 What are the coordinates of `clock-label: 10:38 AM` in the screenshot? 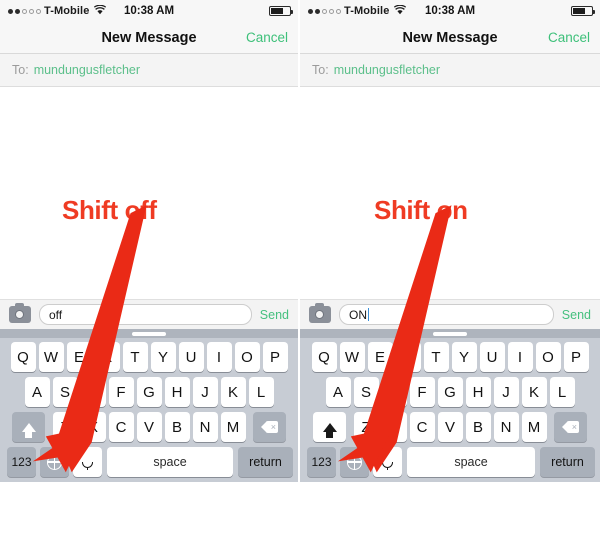 It's located at (149, 11).